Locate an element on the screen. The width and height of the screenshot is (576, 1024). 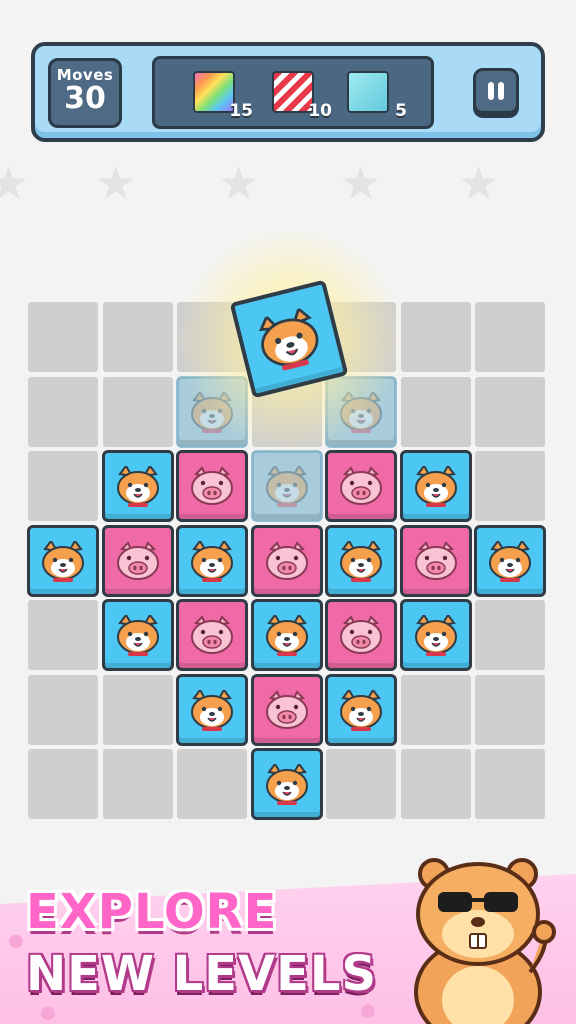
banner-title-line2: NEW LEVELS is located at coordinates (202, 974).